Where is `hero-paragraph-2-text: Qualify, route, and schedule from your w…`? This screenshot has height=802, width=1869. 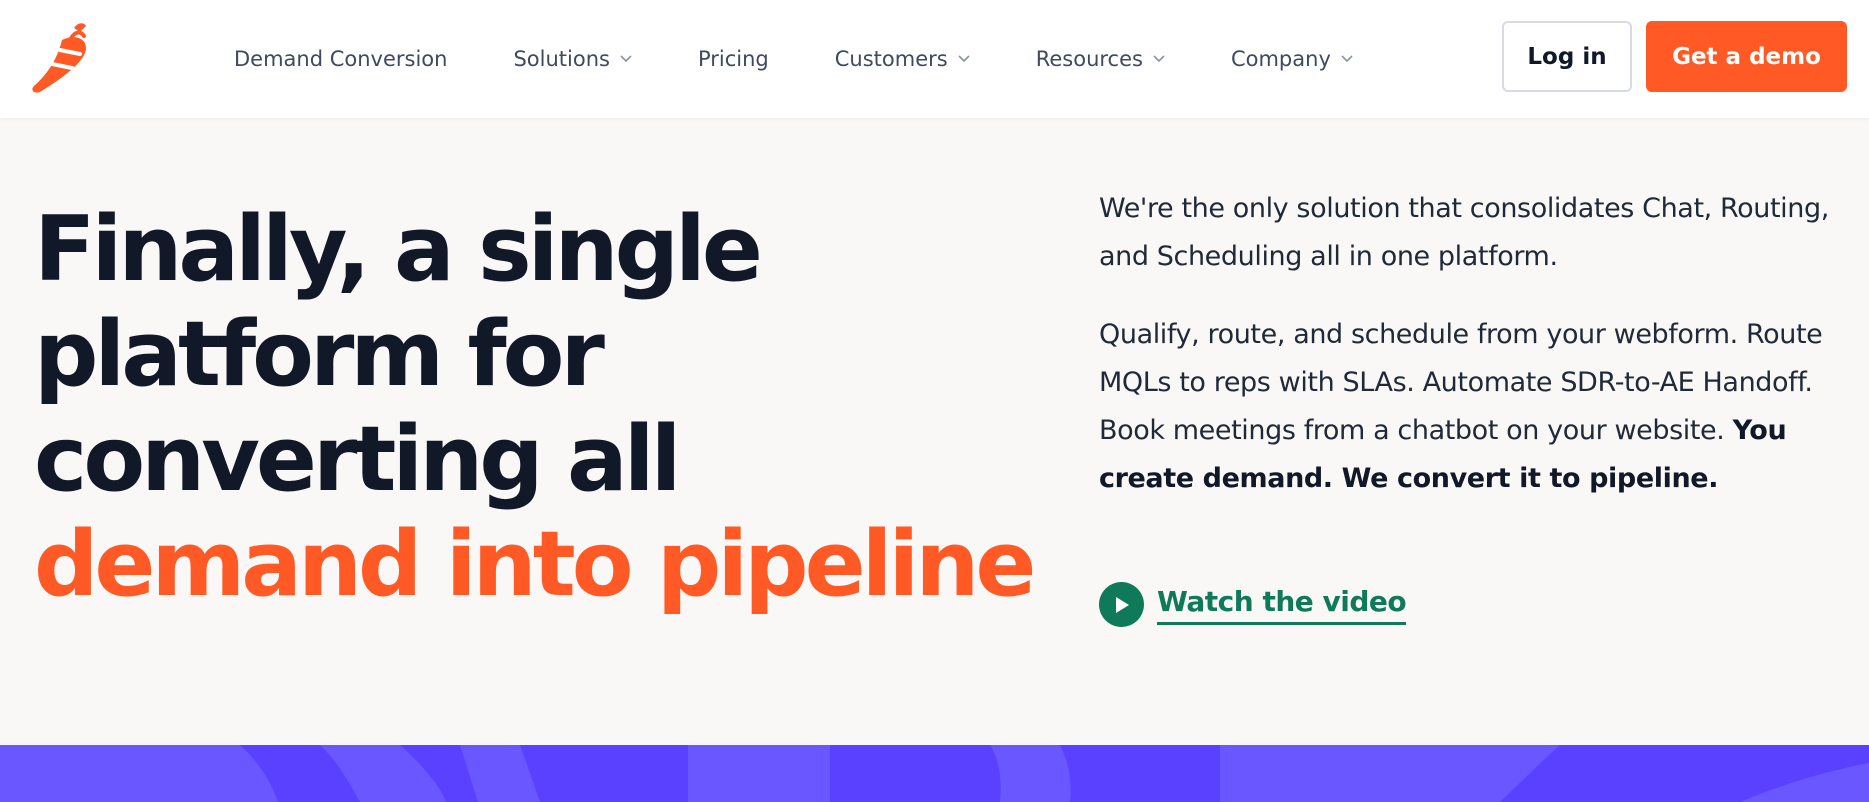 hero-paragraph-2-text: Qualify, route, and schedule from your w… is located at coordinates (1461, 382).